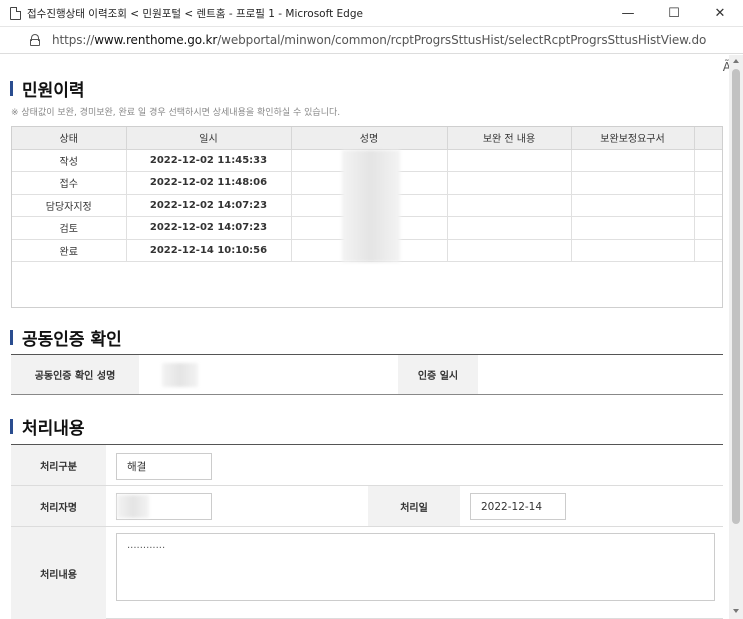  I want to click on redacted-name-blur, so click(371, 206).